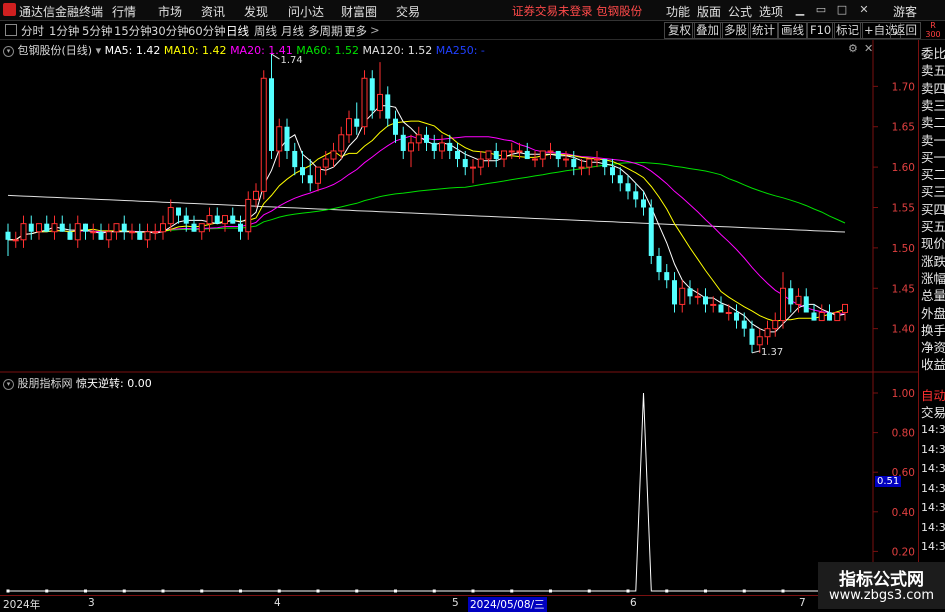 Image resolution: width=945 pixels, height=612 pixels. What do you see at coordinates (800, 9) in the screenshot?
I see `minimize-button: ▁` at bounding box center [800, 9].